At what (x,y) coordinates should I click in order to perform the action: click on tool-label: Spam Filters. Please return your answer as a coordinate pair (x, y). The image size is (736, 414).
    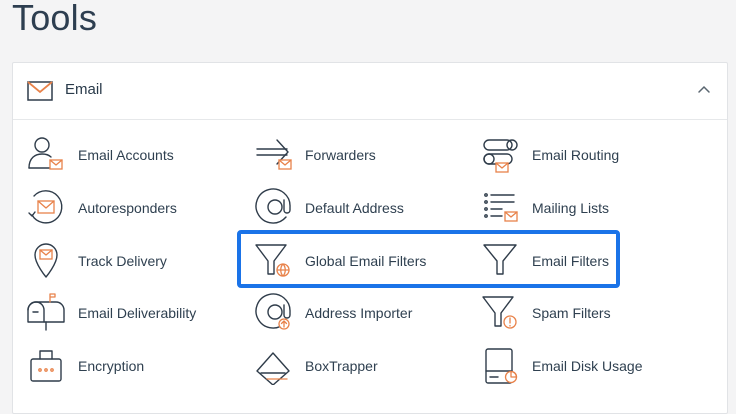
    Looking at the image, I should click on (571, 313).